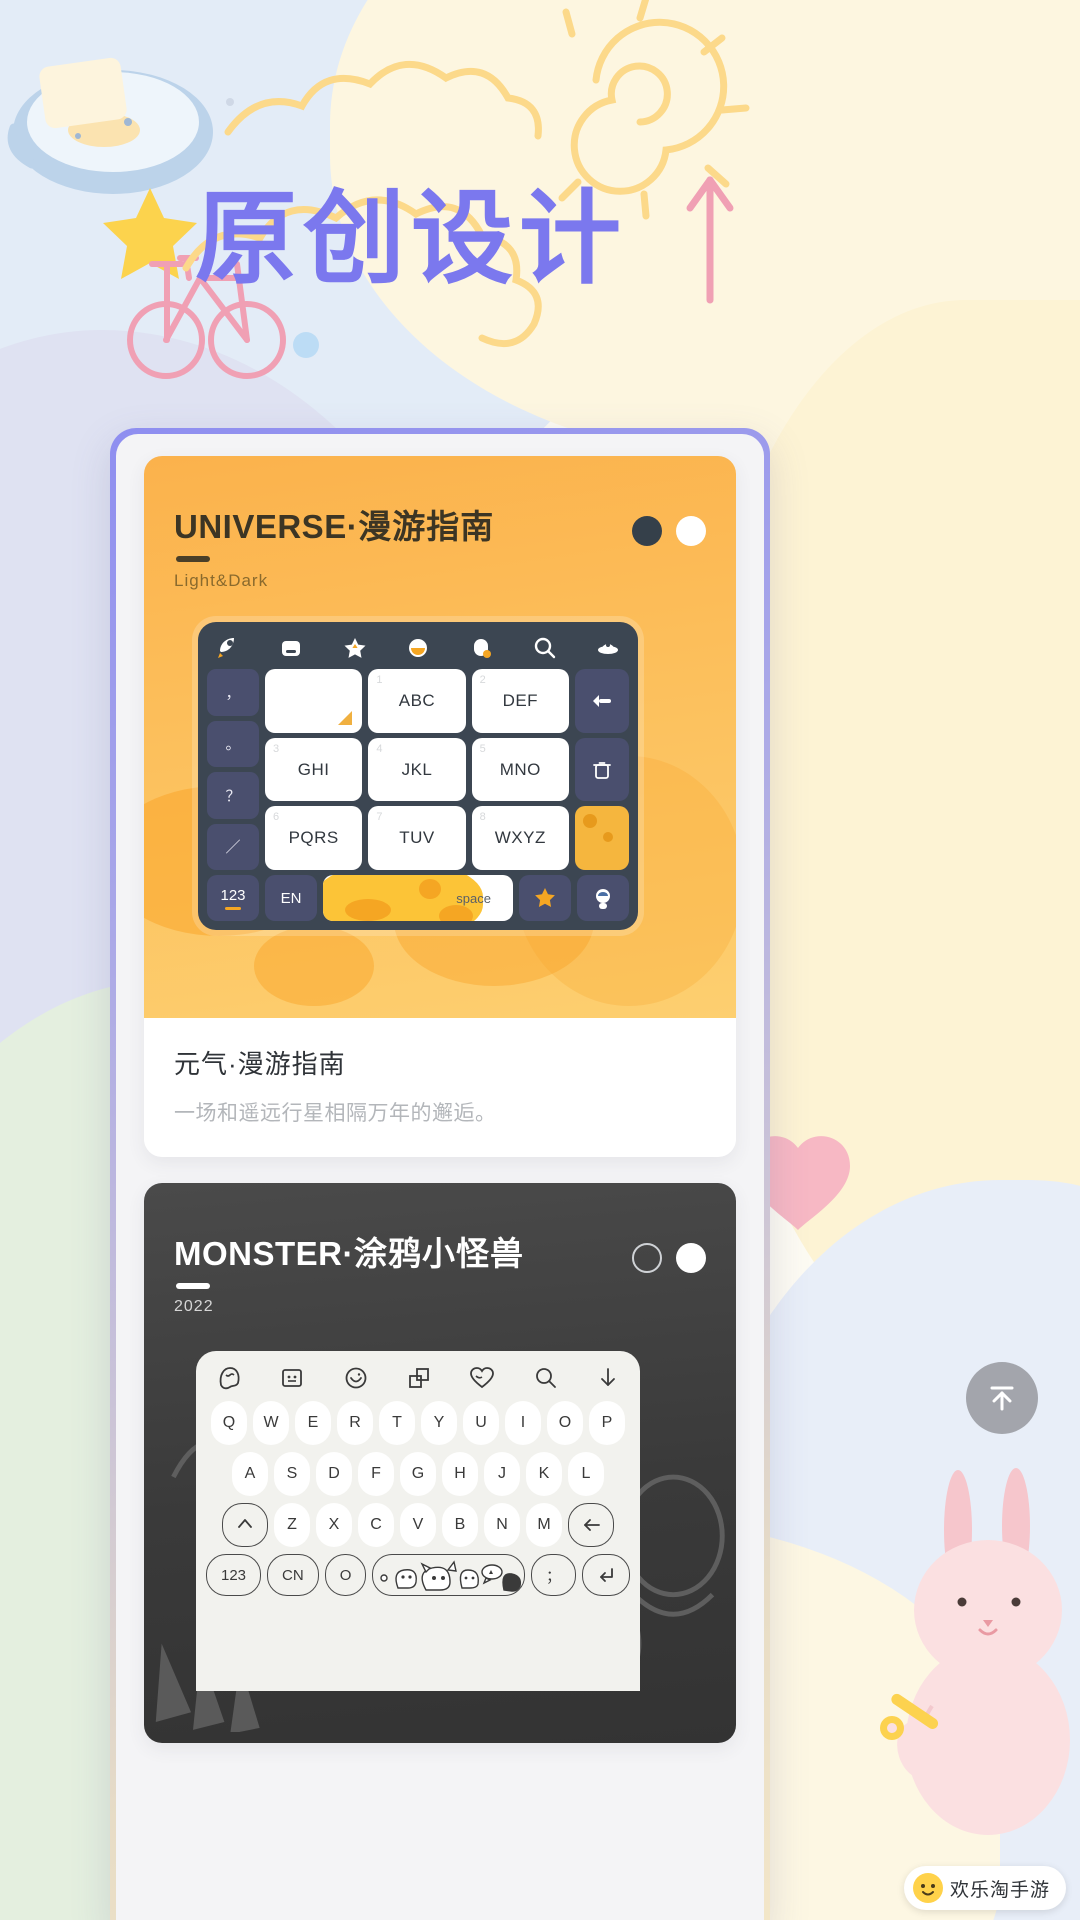 The height and width of the screenshot is (1920, 1080). Describe the element at coordinates (233, 846) in the screenshot. I see `punct-key: ／` at that location.